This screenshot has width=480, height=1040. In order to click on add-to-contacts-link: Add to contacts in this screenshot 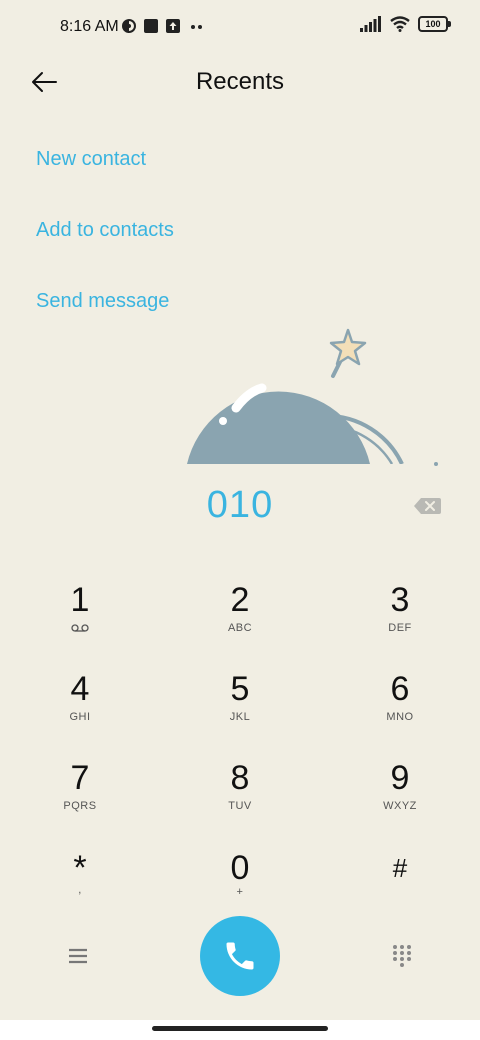, I will do `click(105, 230)`.